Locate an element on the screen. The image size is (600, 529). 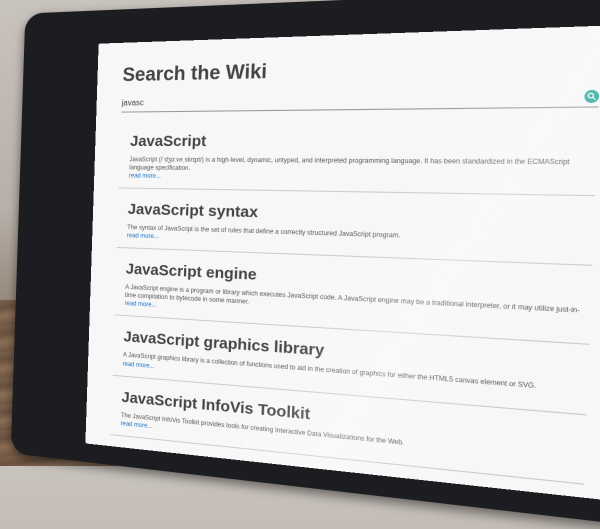
page-title: Search the Wiki is located at coordinates (361, 69).